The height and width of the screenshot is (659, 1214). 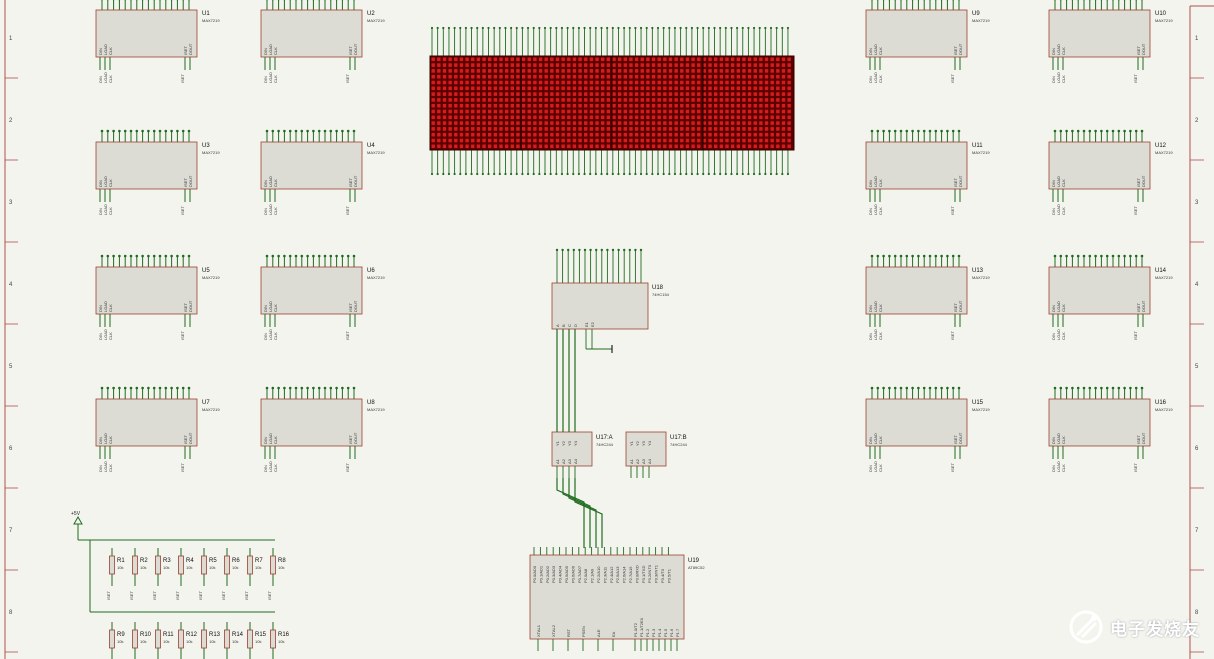 I want to click on chip-type: MAX7219, so click(x=376, y=152).